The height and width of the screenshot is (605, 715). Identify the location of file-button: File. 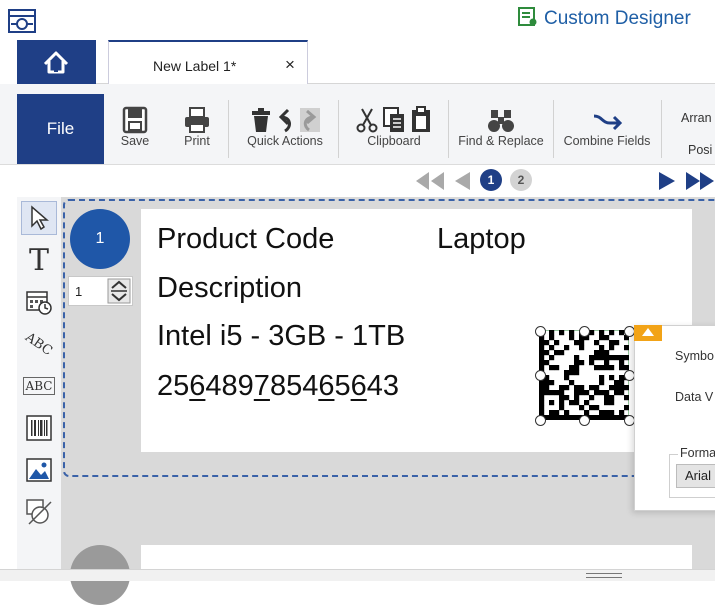
(60, 129).